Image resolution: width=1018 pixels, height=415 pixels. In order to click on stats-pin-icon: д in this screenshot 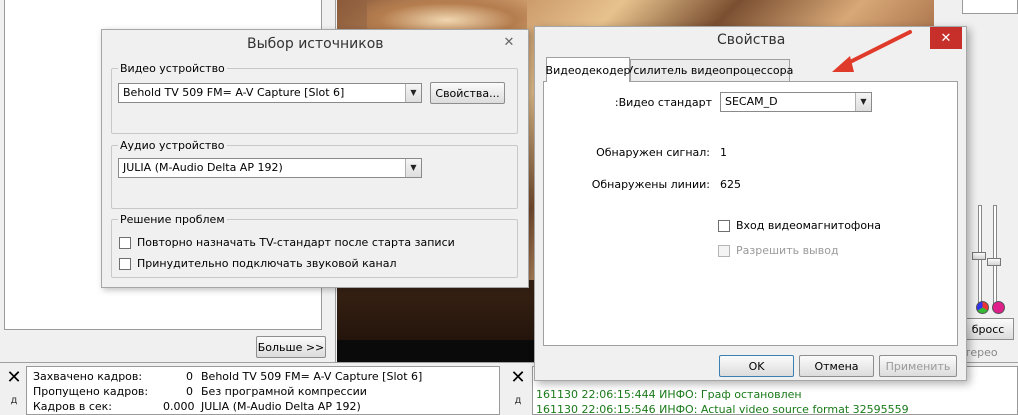, I will do `click(14, 402)`.